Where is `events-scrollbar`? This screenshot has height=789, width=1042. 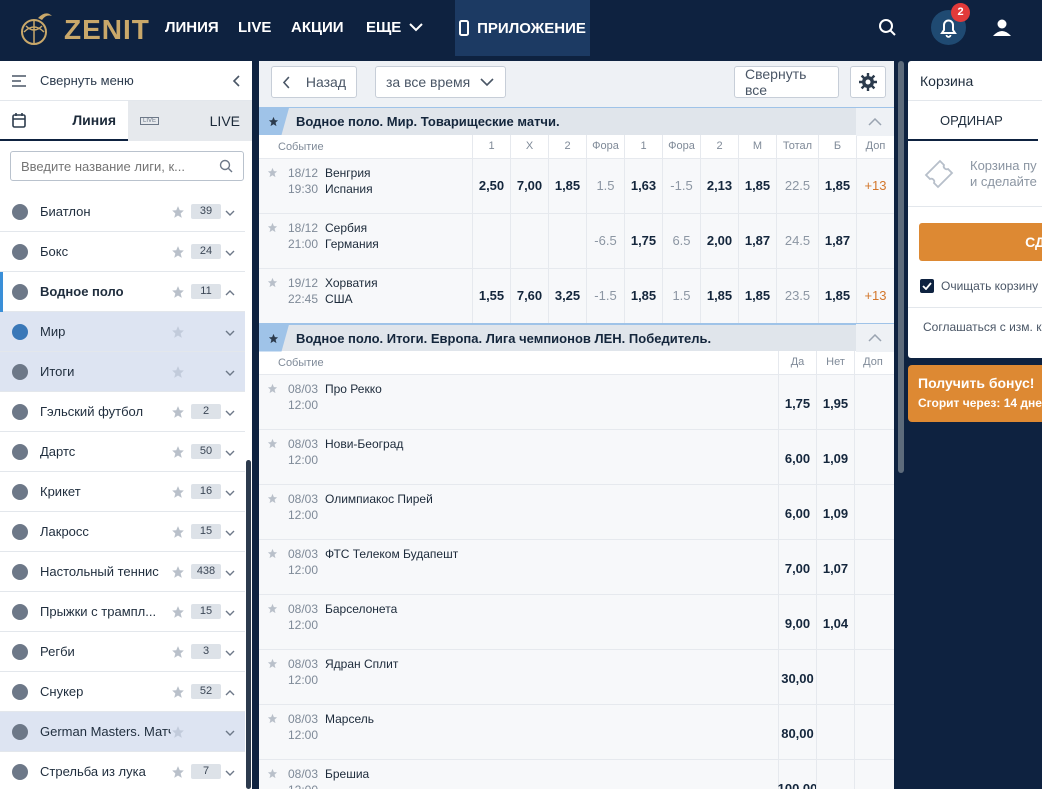
events-scrollbar is located at coordinates (901, 267).